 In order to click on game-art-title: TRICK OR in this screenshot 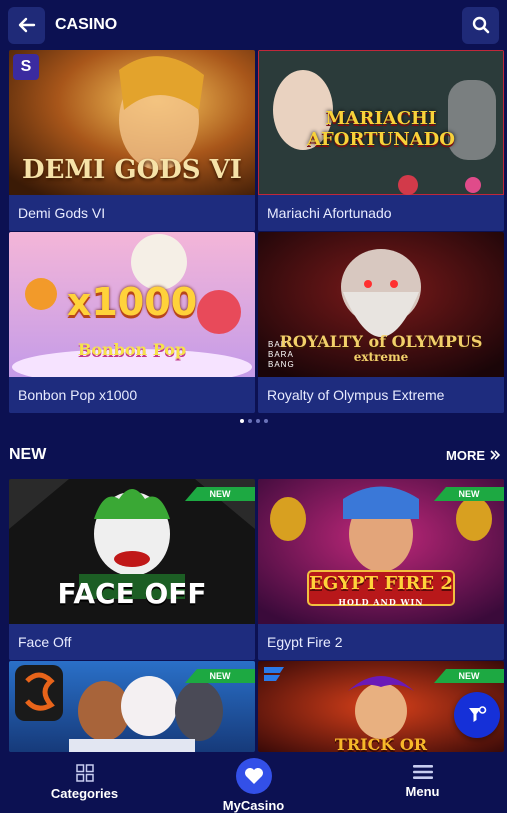, I will do `click(381, 743)`.